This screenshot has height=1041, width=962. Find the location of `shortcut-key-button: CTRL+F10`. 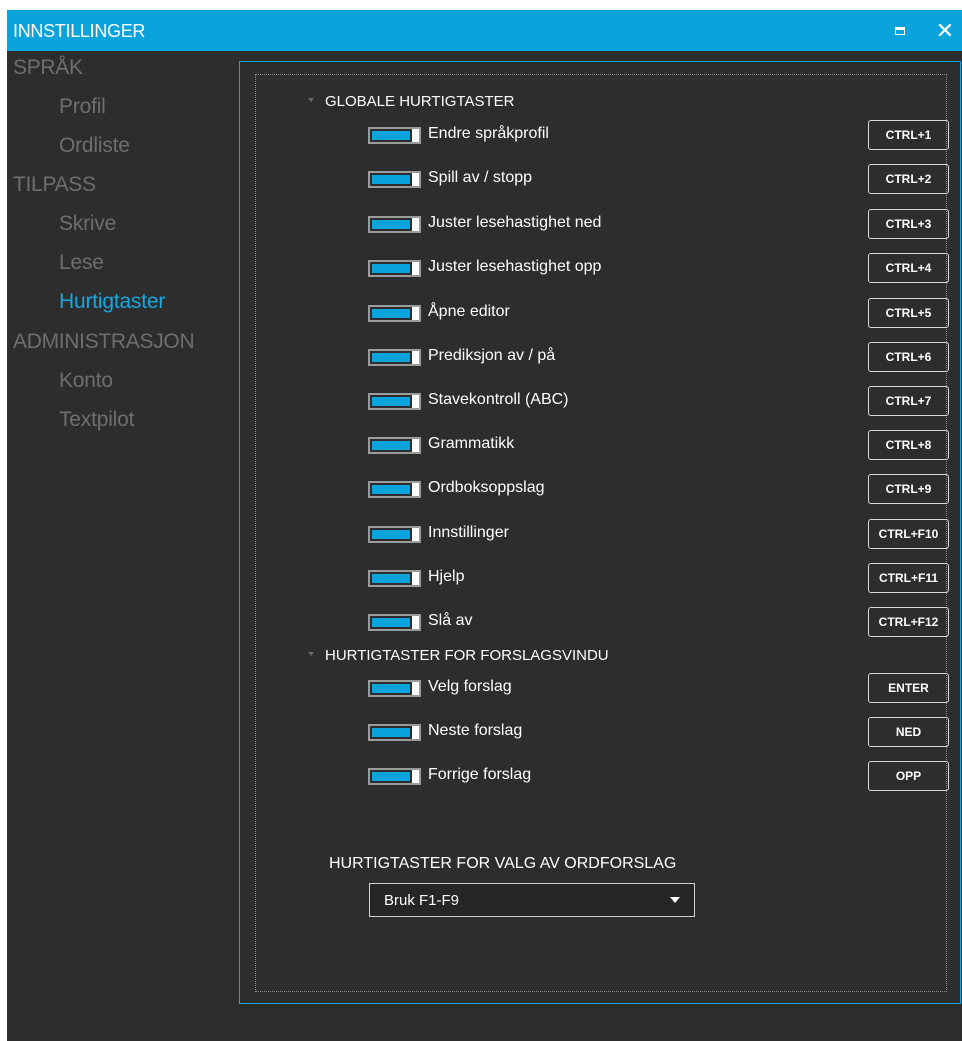

shortcut-key-button: CTRL+F10 is located at coordinates (908, 534).